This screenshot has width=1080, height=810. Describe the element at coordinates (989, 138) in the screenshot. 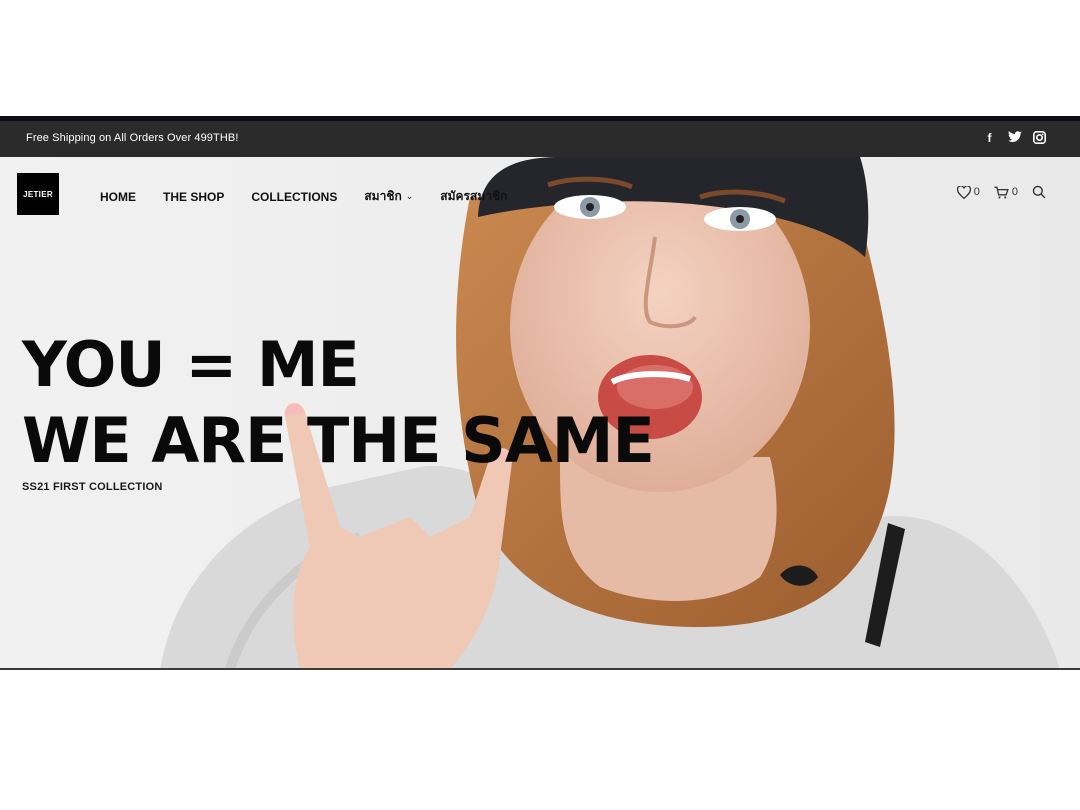

I see `facebook-icon: f` at that location.